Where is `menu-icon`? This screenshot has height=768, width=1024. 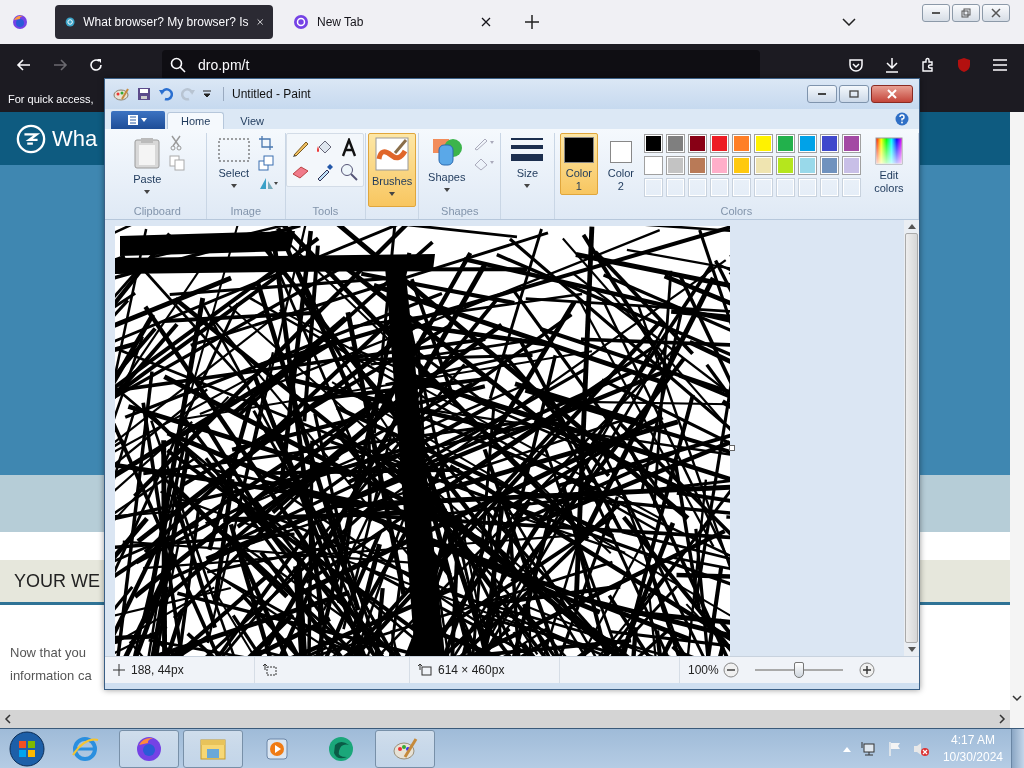
menu-icon is located at coordinates (1000, 65).